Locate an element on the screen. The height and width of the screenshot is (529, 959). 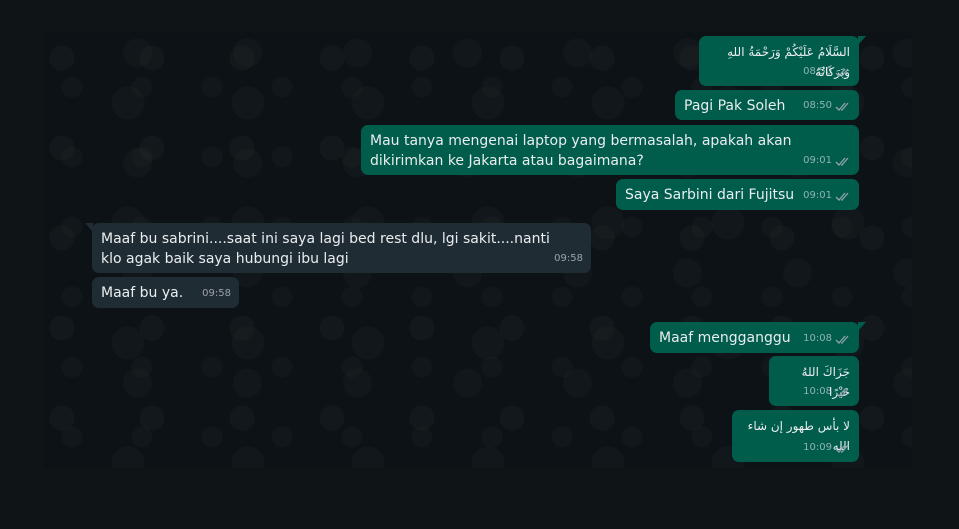
outgoing-message: Pagi Pak Soleh 08:50 is located at coordinates (767, 105).